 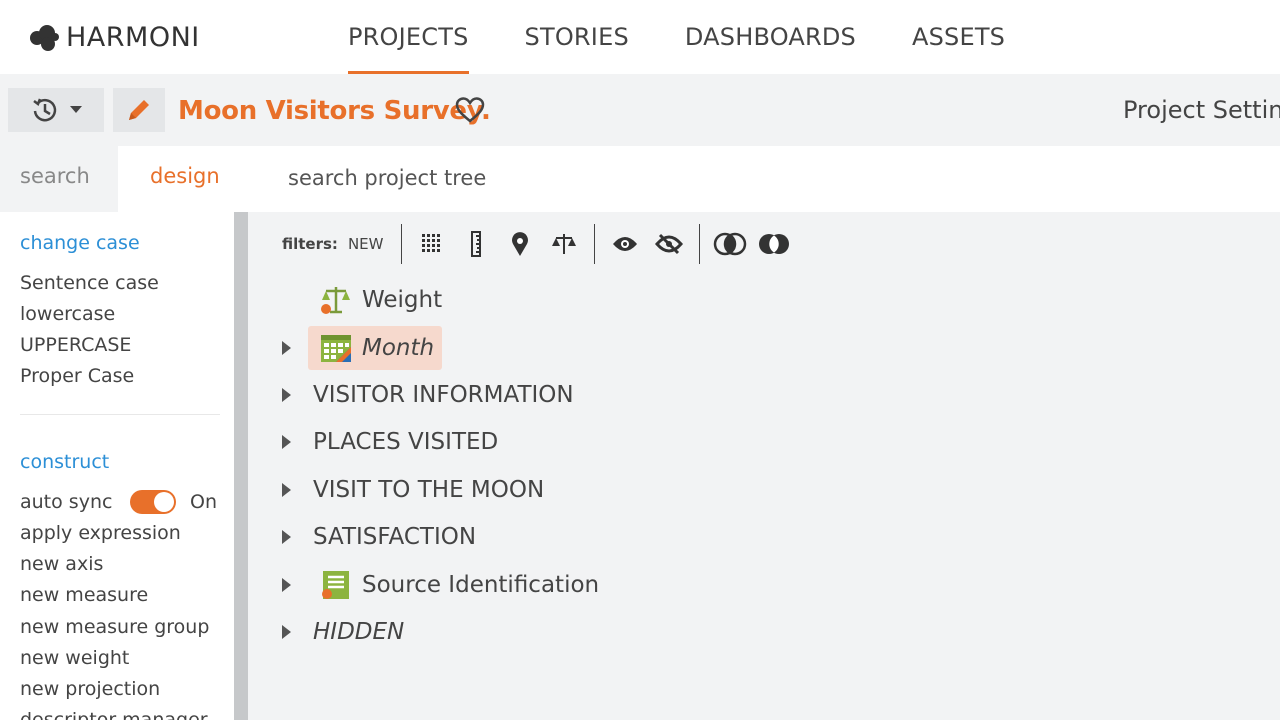 I want to click on new-measure-action: new measure, so click(x=84, y=595).